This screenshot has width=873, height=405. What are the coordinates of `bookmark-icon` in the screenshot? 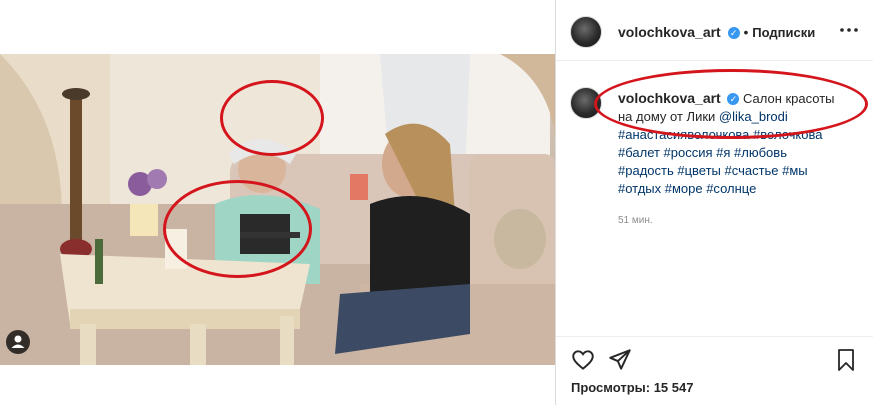 It's located at (846, 360).